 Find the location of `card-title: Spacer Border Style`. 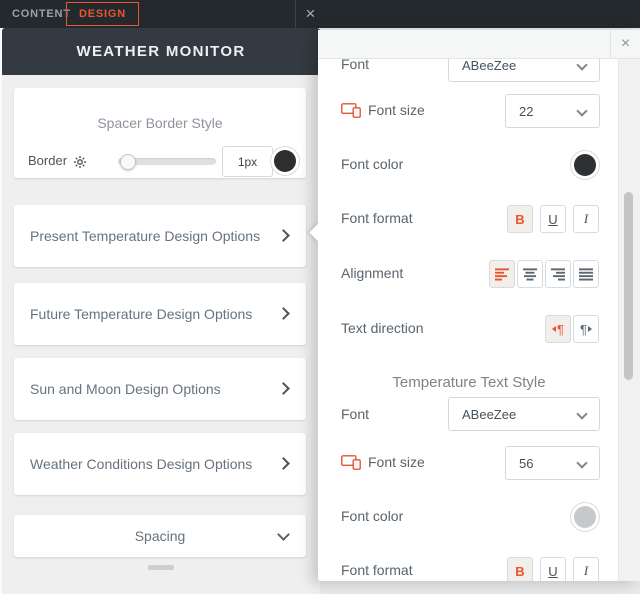

card-title: Spacer Border Style is located at coordinates (160, 123).